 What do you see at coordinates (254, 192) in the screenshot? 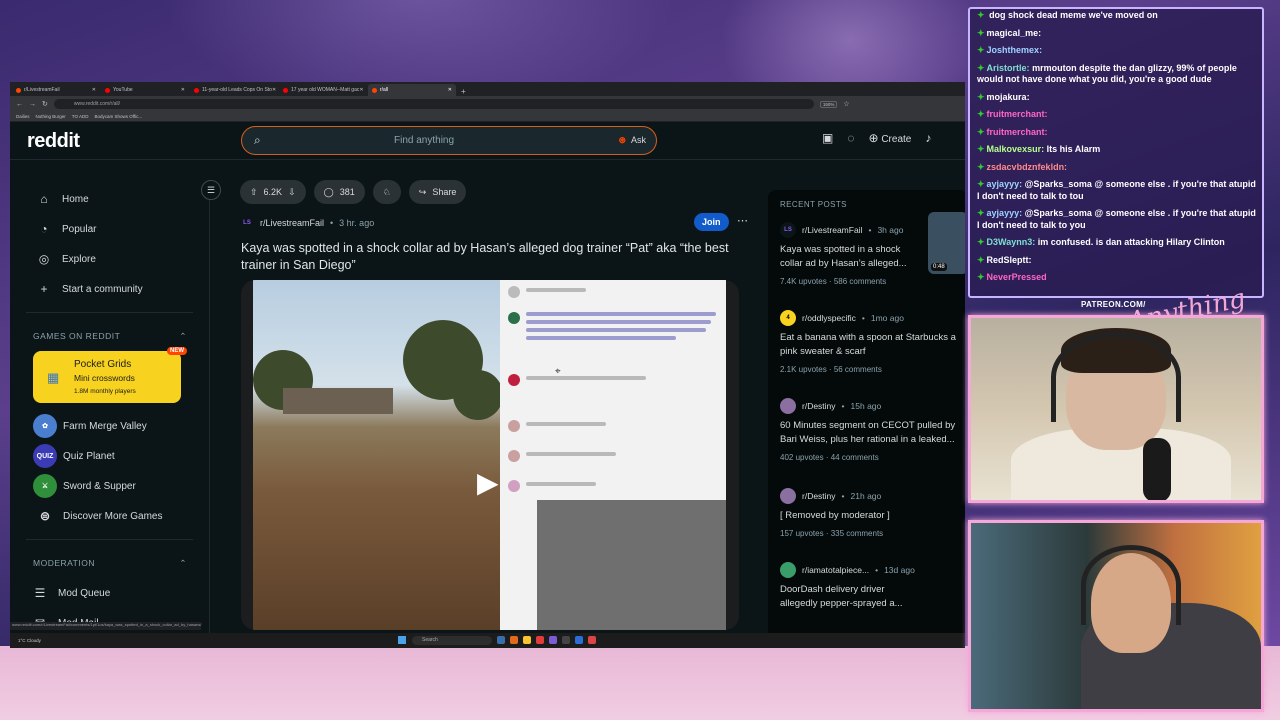
I see `upvote-icon: ⇧` at bounding box center [254, 192].